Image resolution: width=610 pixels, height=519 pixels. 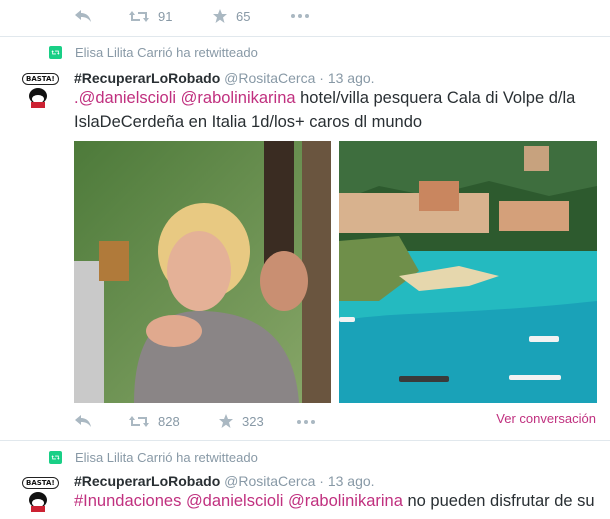 I want to click on favorite-count: 323, so click(x=253, y=421).